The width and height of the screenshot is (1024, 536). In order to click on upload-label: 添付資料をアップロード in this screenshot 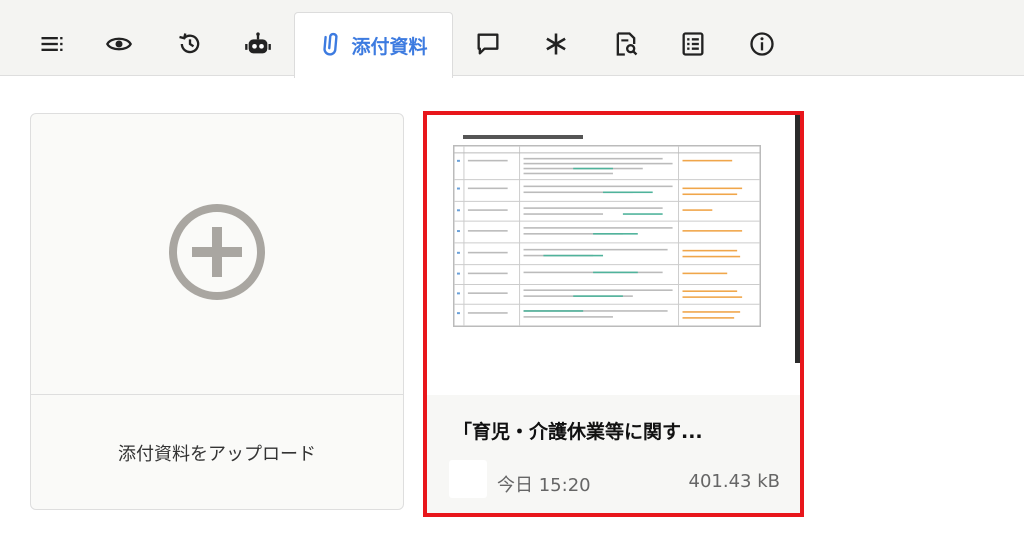, I will do `click(217, 451)`.